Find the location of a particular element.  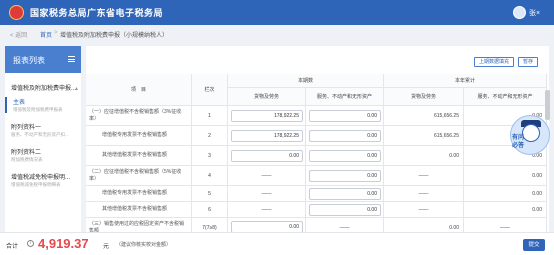

save-draft-button: 暂存 is located at coordinates (528, 62).